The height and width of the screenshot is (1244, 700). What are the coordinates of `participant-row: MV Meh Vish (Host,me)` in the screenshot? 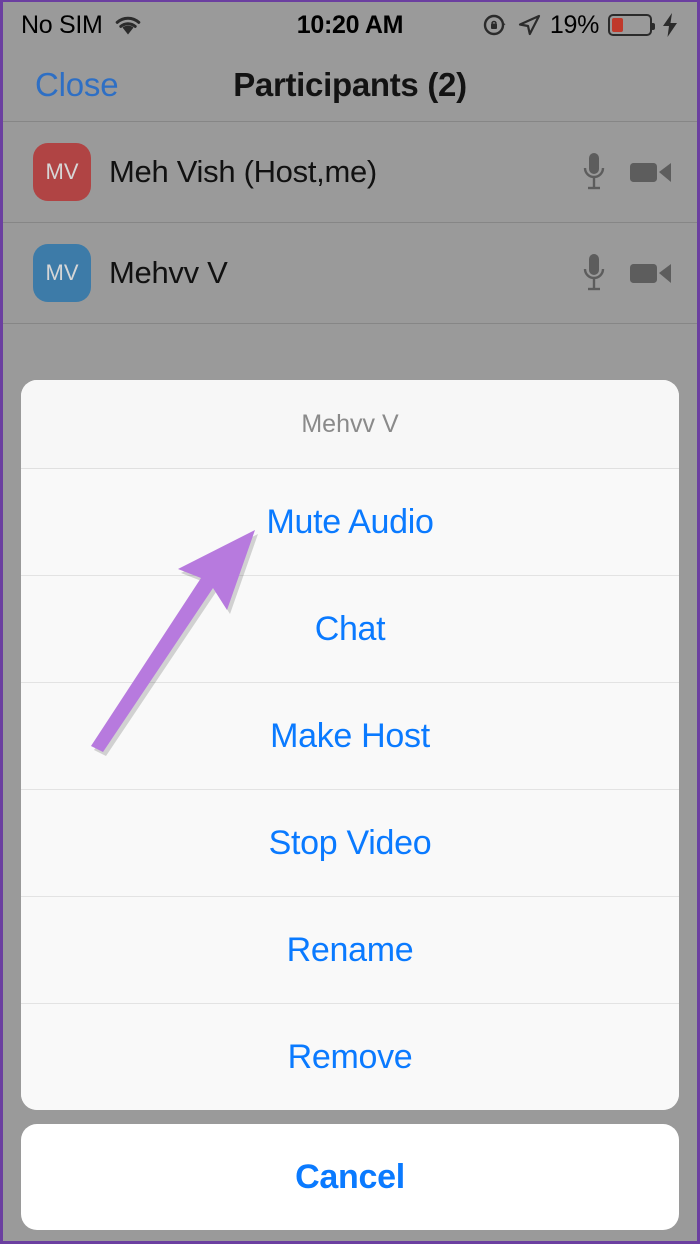 It's located at (350, 172).